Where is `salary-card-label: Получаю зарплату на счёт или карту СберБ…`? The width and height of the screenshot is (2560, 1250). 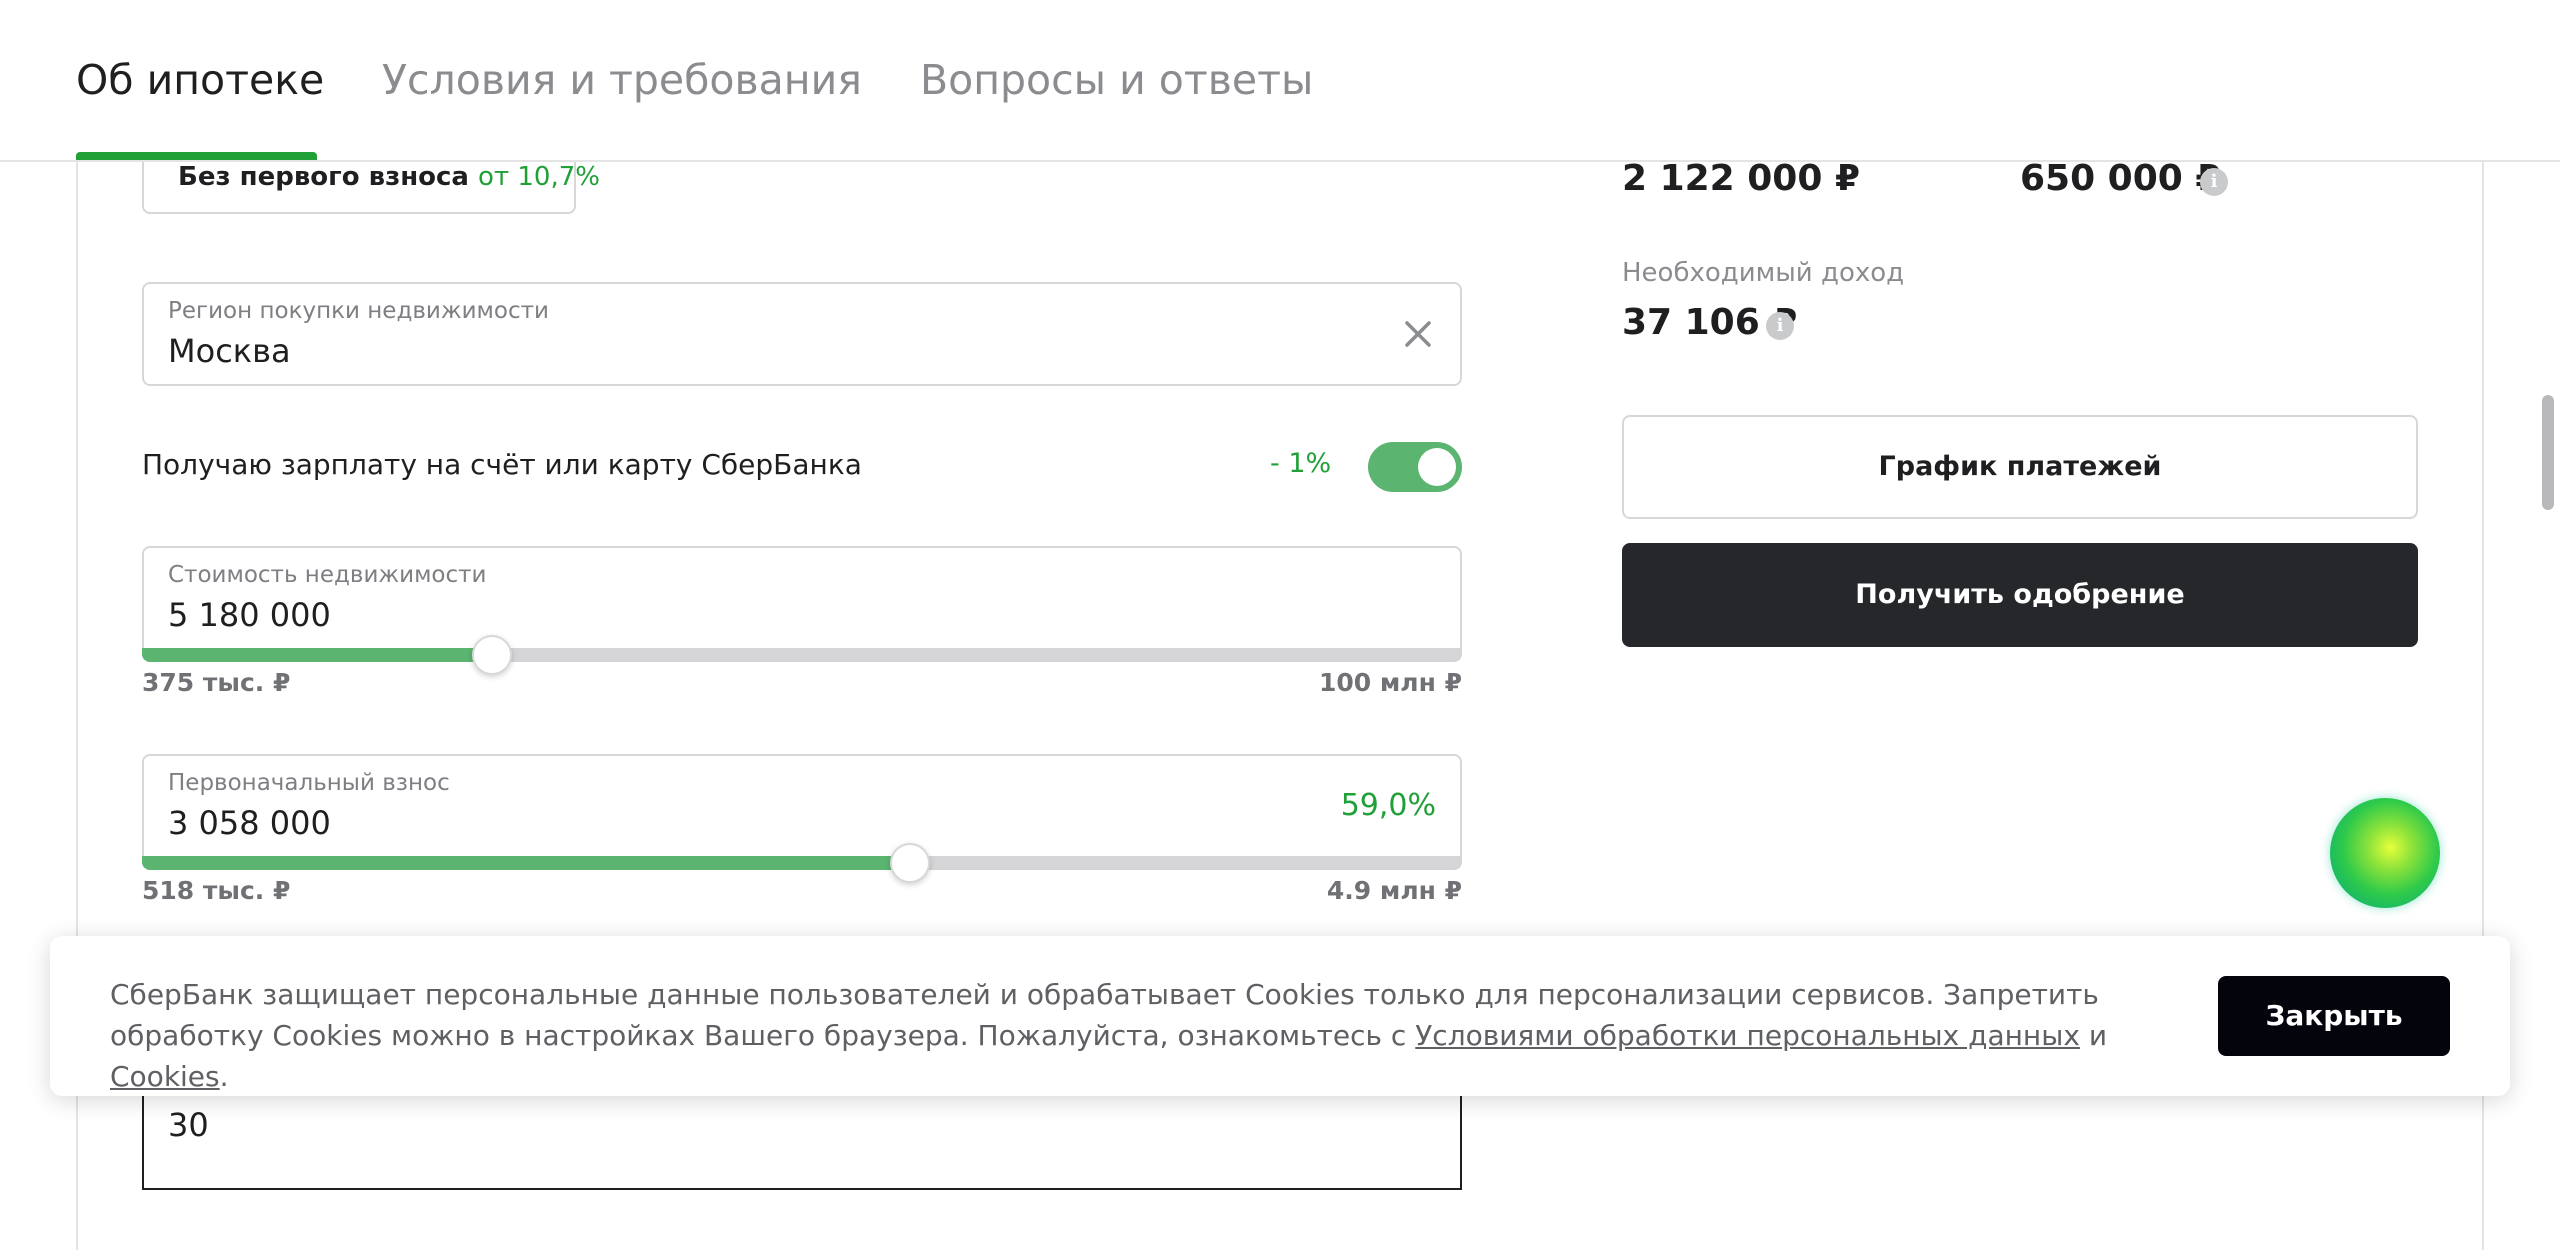
salary-card-label: Получаю зарплату на счёт или карту СберБ… is located at coordinates (502, 464).